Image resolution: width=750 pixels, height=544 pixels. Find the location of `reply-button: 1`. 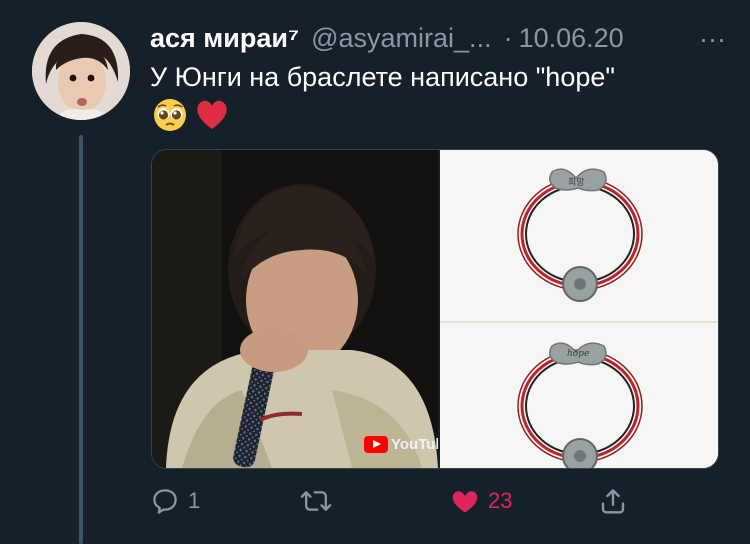

reply-button: 1 is located at coordinates (175, 501).